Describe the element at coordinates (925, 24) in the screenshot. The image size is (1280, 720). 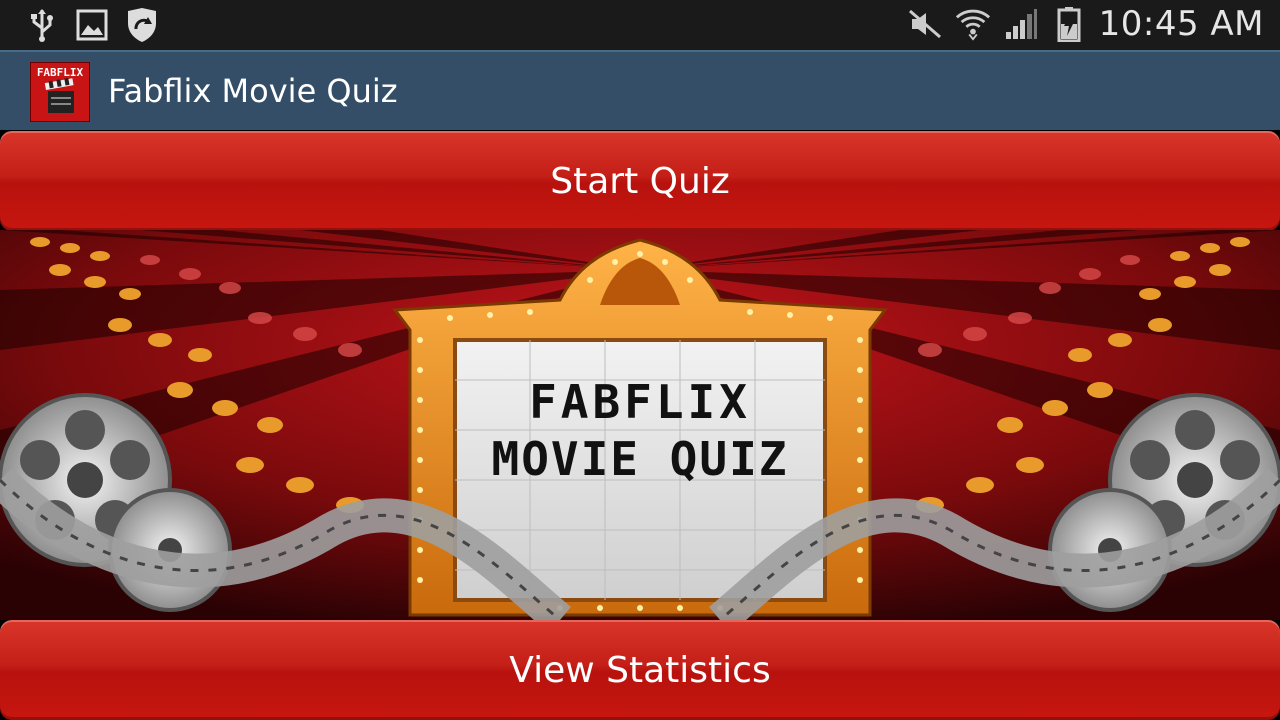
I see `mute-icon` at that location.